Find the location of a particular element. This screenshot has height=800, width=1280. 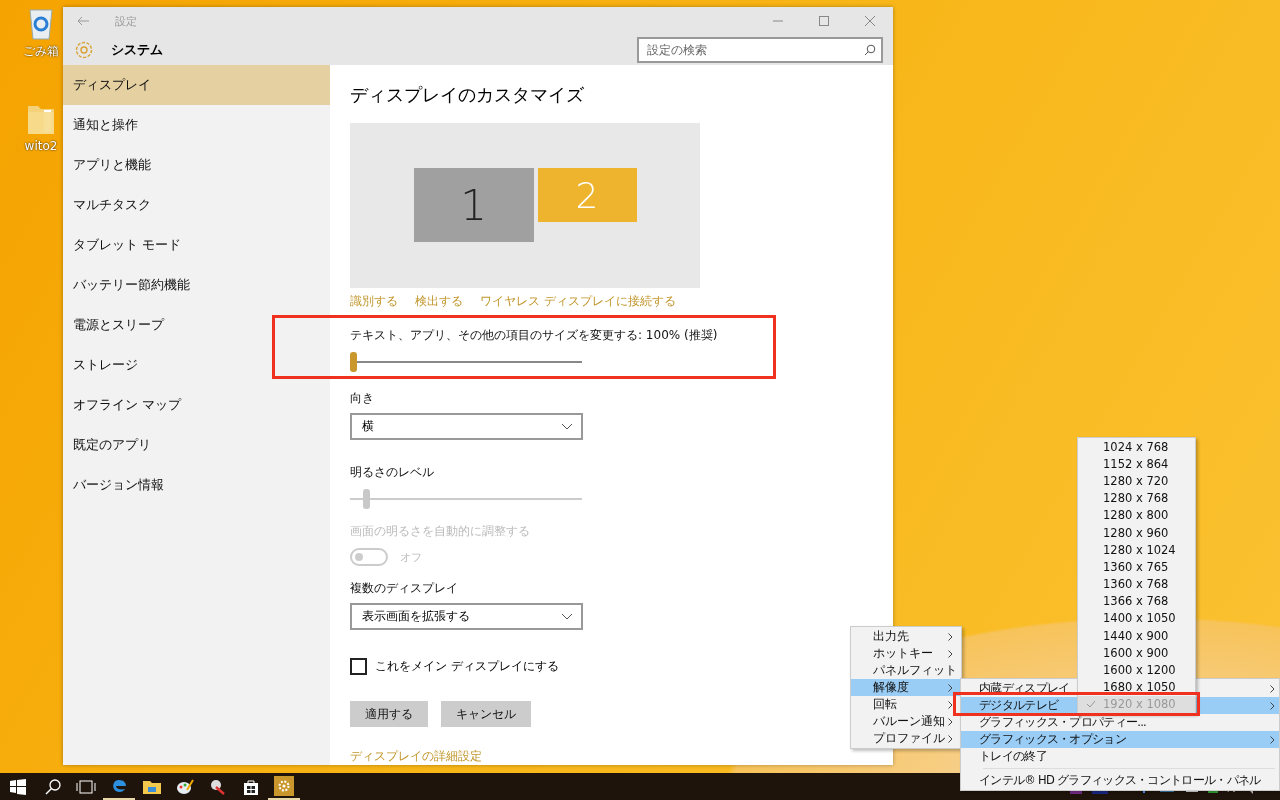

window-title: 設定 is located at coordinates (126, 21).